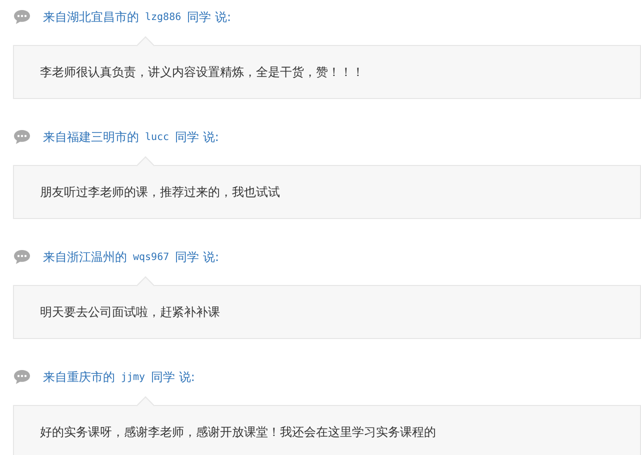 The height and width of the screenshot is (455, 641). I want to click on comment-username: lzg886, so click(163, 17).